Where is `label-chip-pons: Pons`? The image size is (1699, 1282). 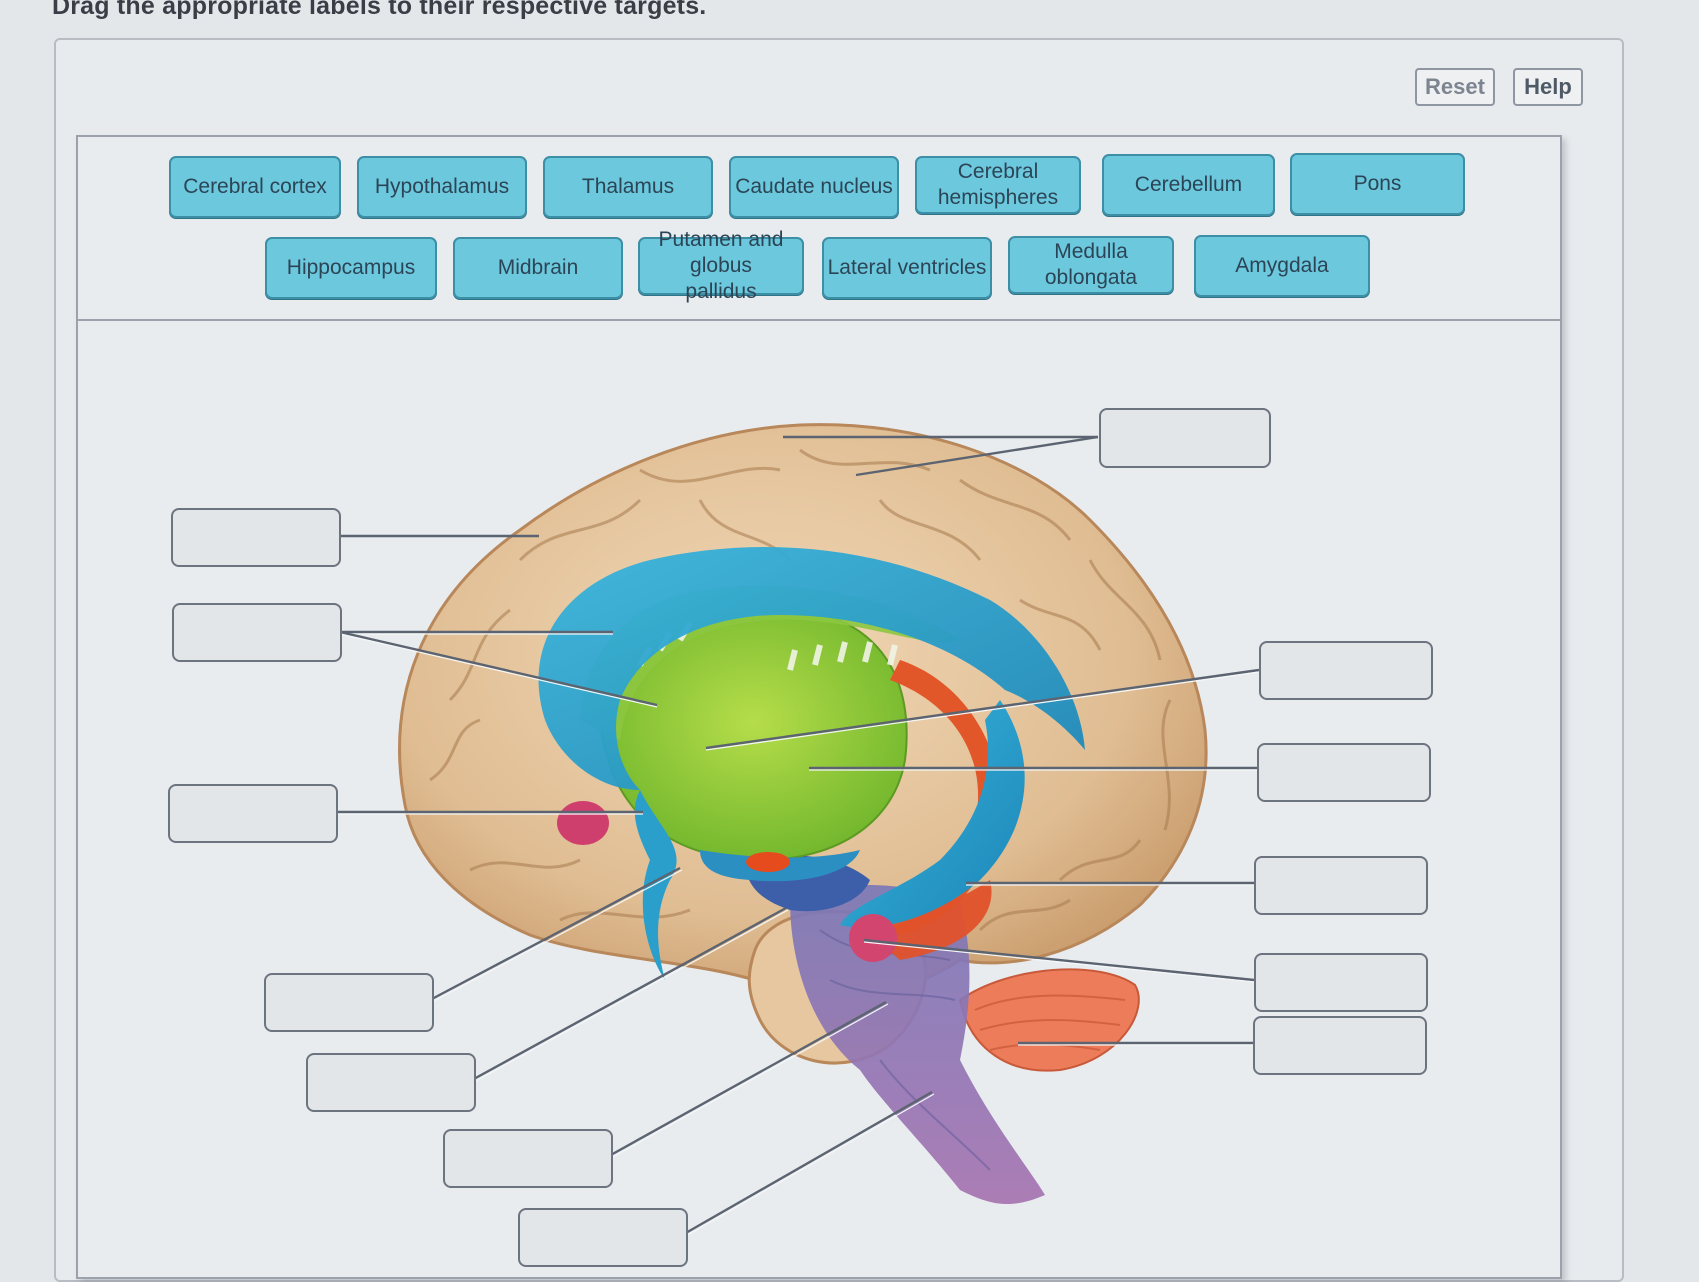 label-chip-pons: Pons is located at coordinates (1377, 184).